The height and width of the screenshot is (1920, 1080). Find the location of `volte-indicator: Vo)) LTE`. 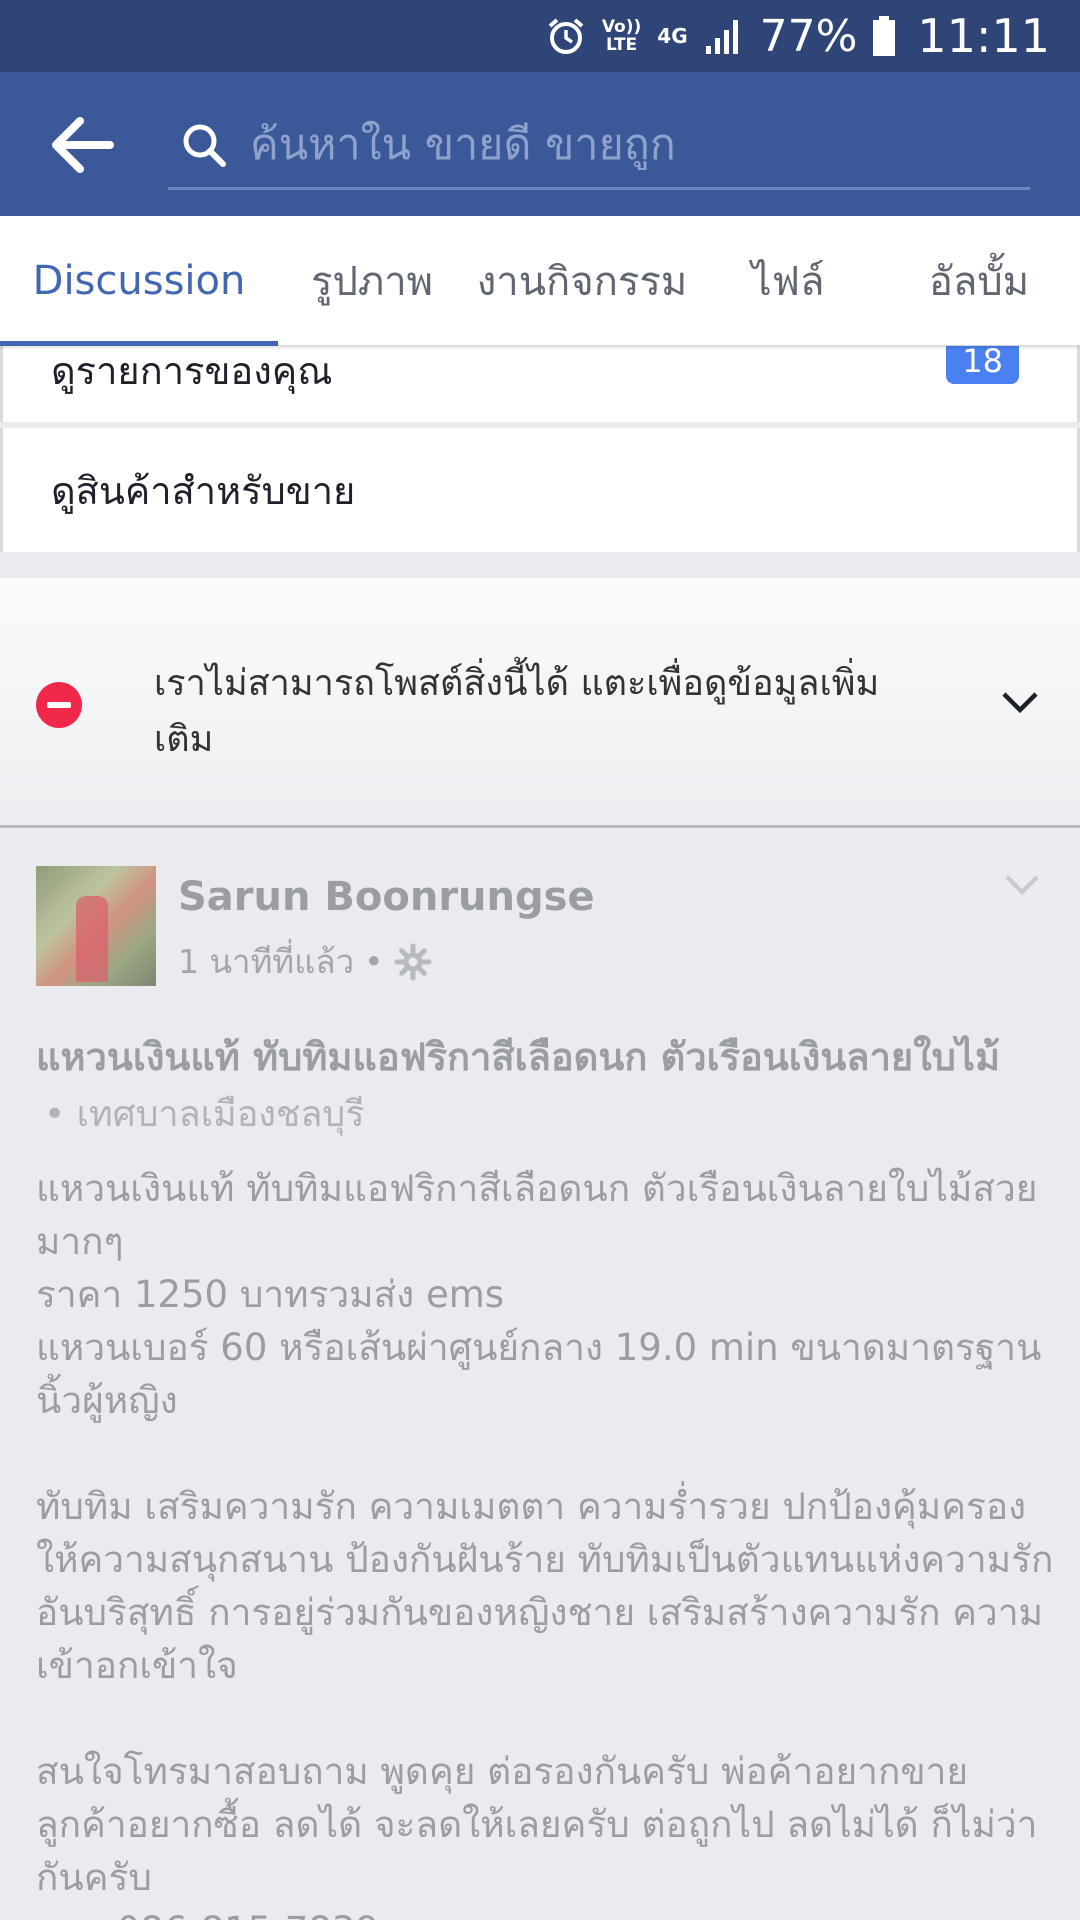

volte-indicator: Vo)) LTE is located at coordinates (621, 36).